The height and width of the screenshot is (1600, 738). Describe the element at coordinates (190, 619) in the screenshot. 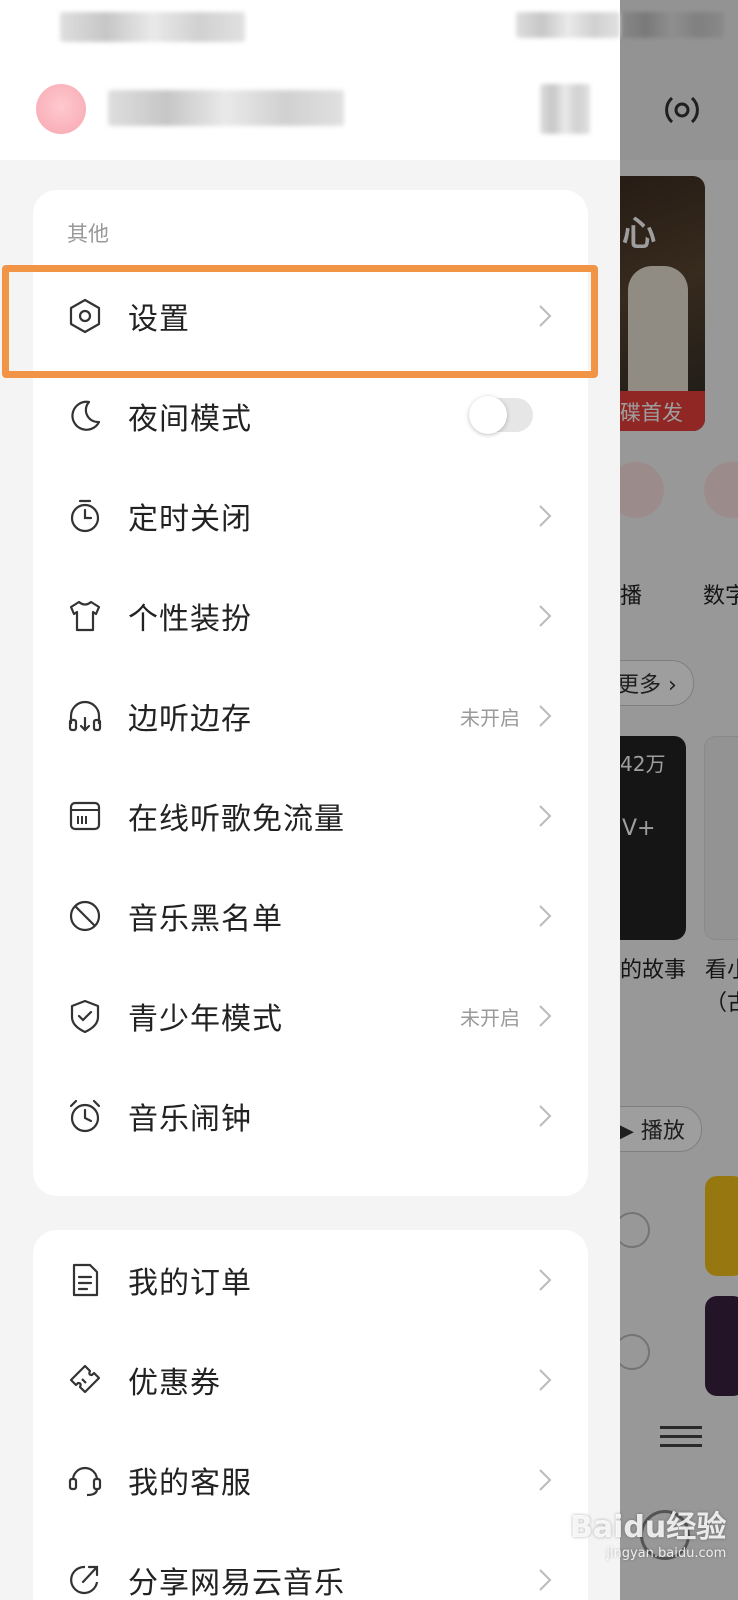

I see `menu-item-label: 个性装扮` at that location.